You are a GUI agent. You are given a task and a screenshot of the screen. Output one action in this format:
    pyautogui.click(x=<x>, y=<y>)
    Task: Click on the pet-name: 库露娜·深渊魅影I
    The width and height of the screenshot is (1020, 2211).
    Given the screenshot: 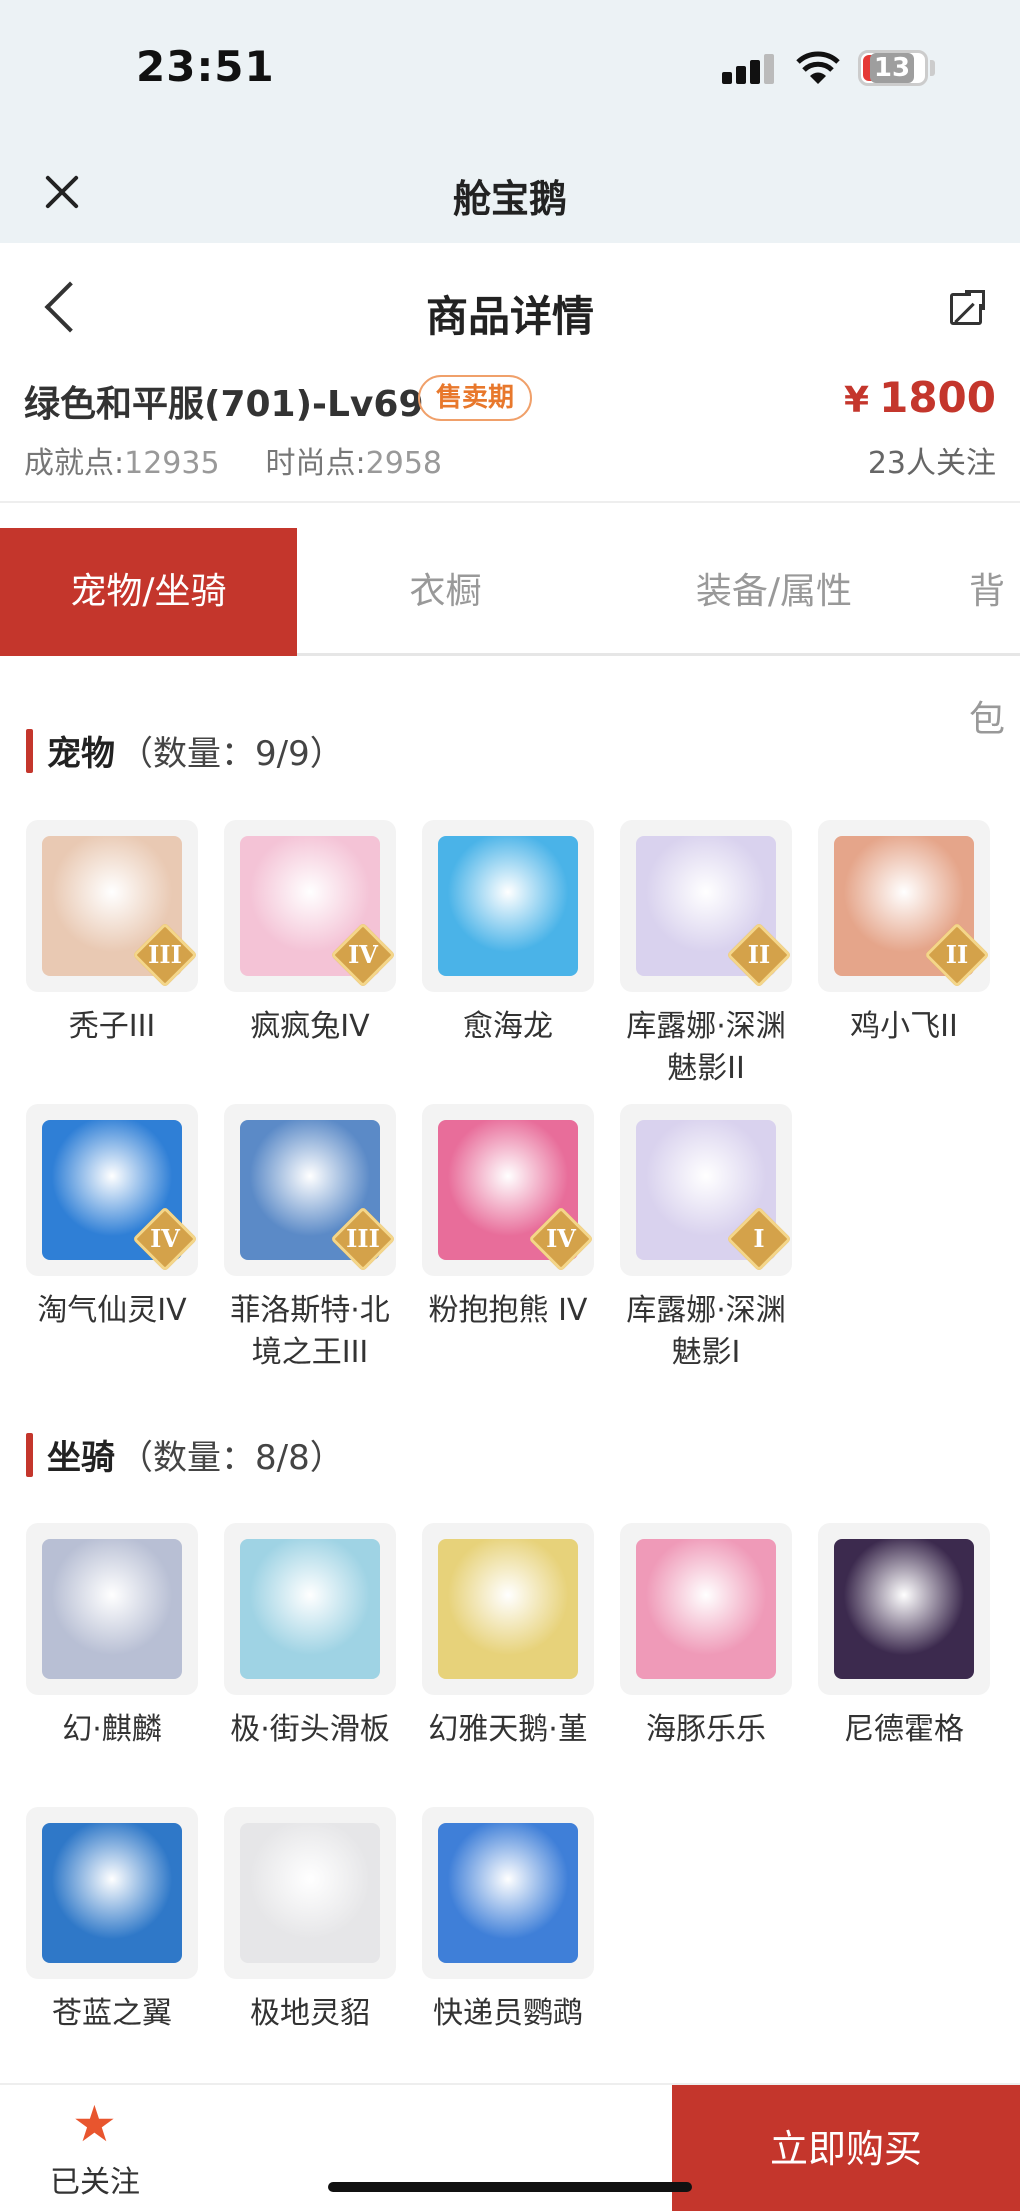 What is the action you would take?
    pyautogui.click(x=706, y=1331)
    